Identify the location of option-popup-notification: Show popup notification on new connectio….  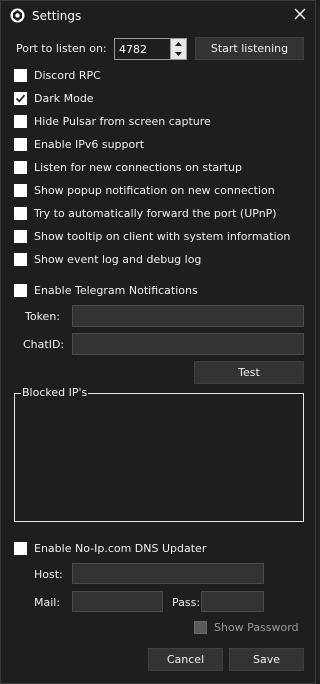
(144, 190).